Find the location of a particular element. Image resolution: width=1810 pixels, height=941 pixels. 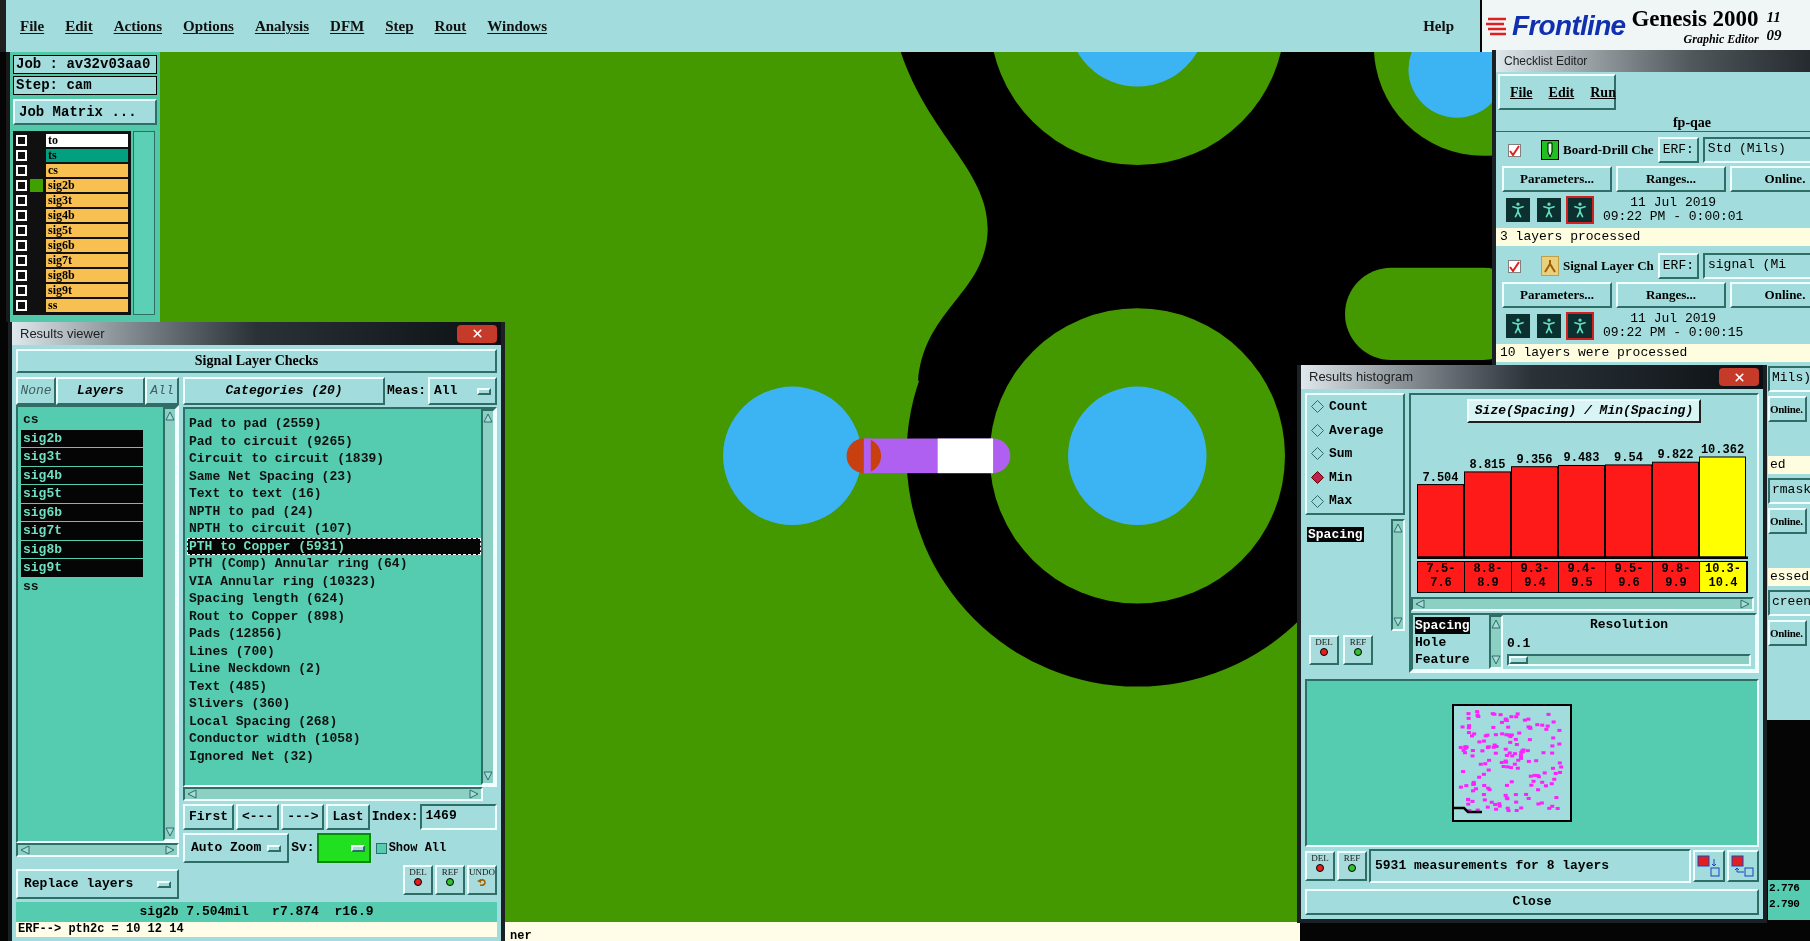

sv-color-dropdown is located at coordinates (343, 848).